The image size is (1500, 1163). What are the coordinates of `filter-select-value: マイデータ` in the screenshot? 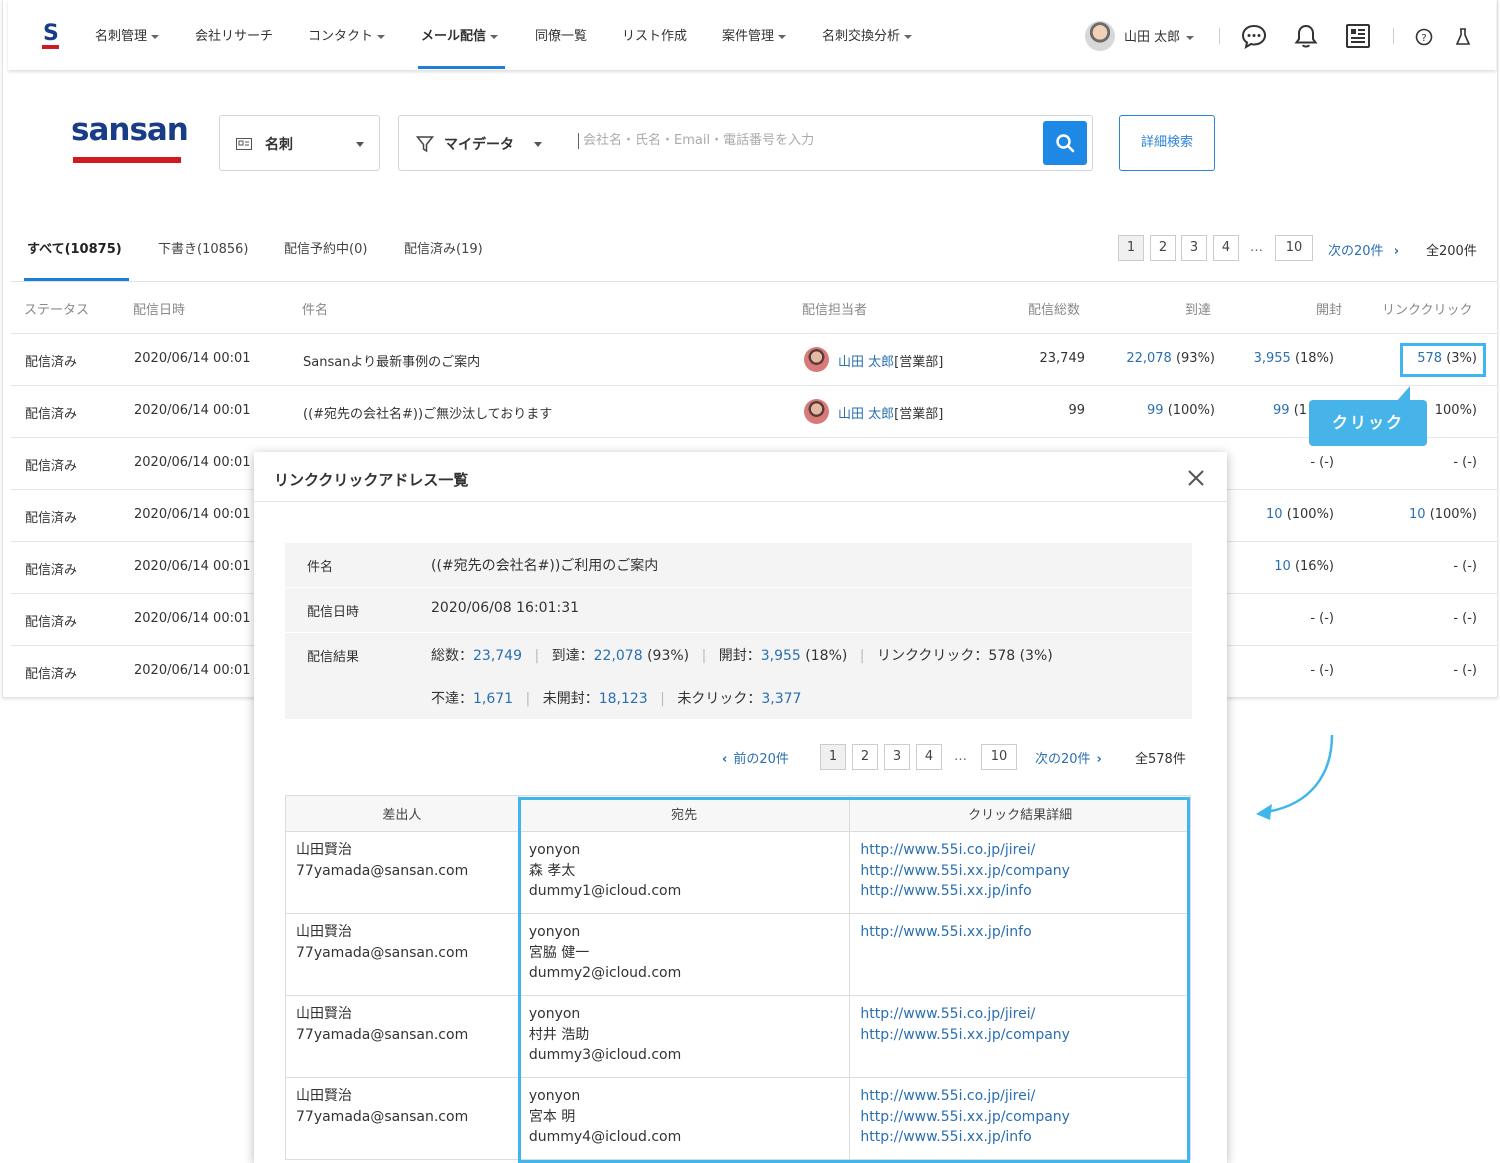 It's located at (479, 144).